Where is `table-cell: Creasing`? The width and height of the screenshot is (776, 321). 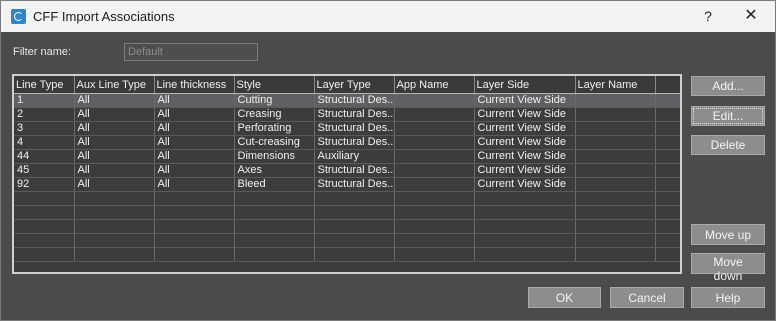
table-cell: Creasing is located at coordinates (274, 114).